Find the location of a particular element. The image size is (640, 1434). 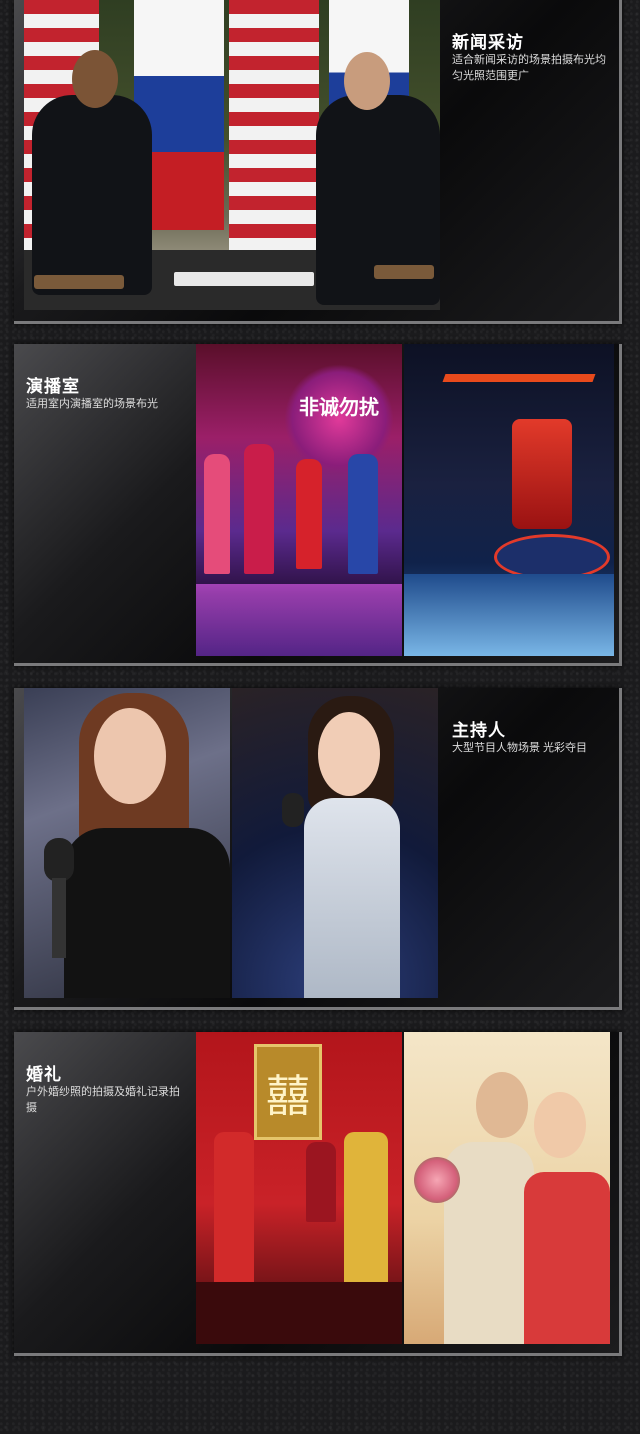

studio-stage-photo: 非诚勿扰 is located at coordinates (299, 500).